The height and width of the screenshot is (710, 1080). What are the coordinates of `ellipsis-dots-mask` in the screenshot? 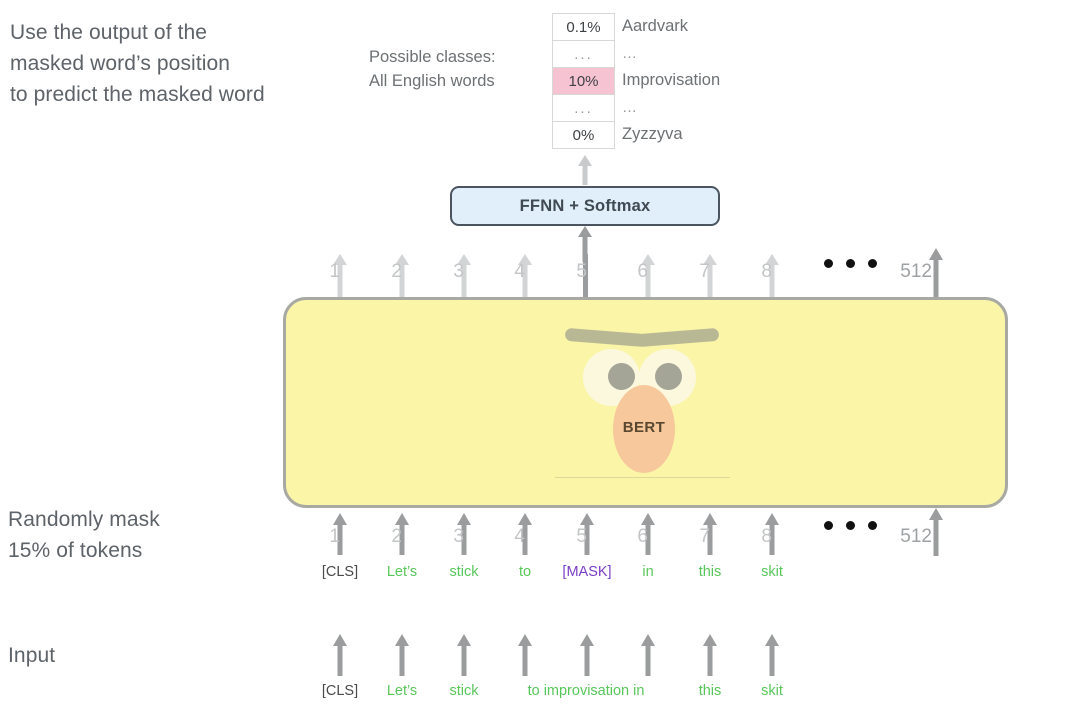 It's located at (850, 525).